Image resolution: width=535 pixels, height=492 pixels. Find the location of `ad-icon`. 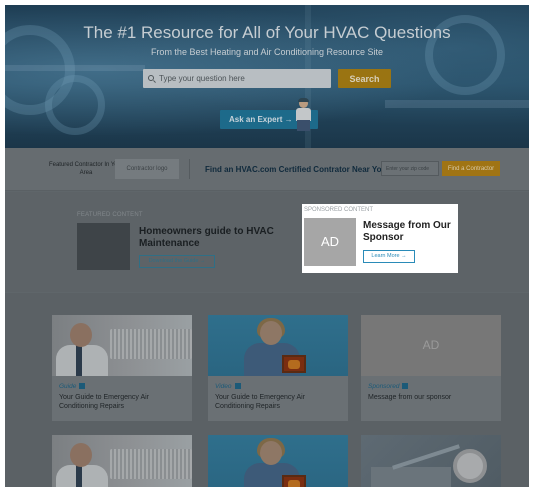

ad-icon is located at coordinates (405, 386).